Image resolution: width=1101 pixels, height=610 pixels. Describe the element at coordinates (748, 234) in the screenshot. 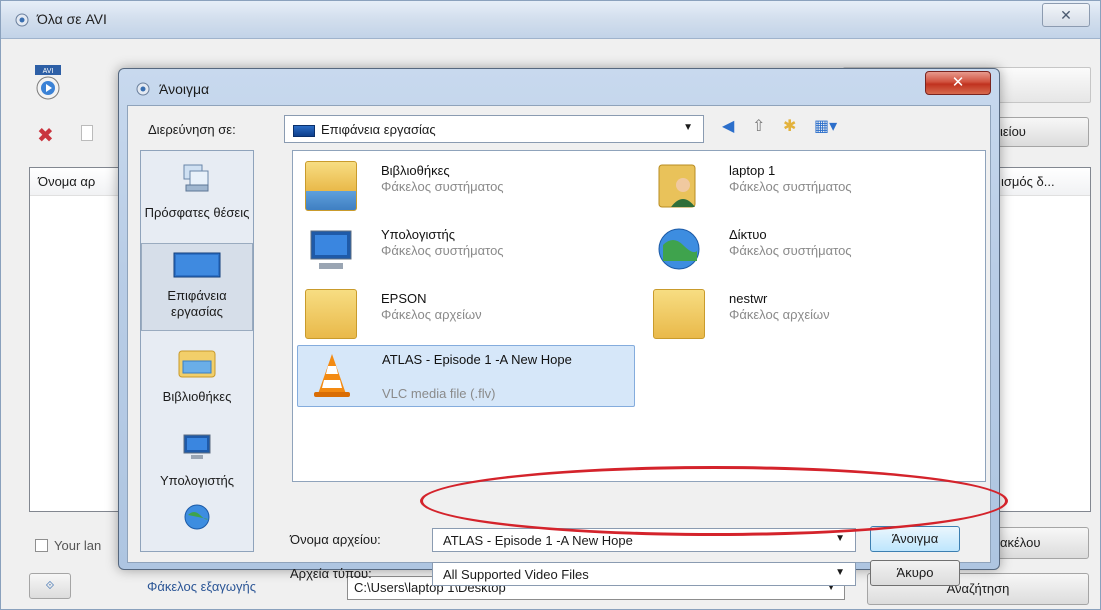

I see `file-name: Δίκτυο` at that location.